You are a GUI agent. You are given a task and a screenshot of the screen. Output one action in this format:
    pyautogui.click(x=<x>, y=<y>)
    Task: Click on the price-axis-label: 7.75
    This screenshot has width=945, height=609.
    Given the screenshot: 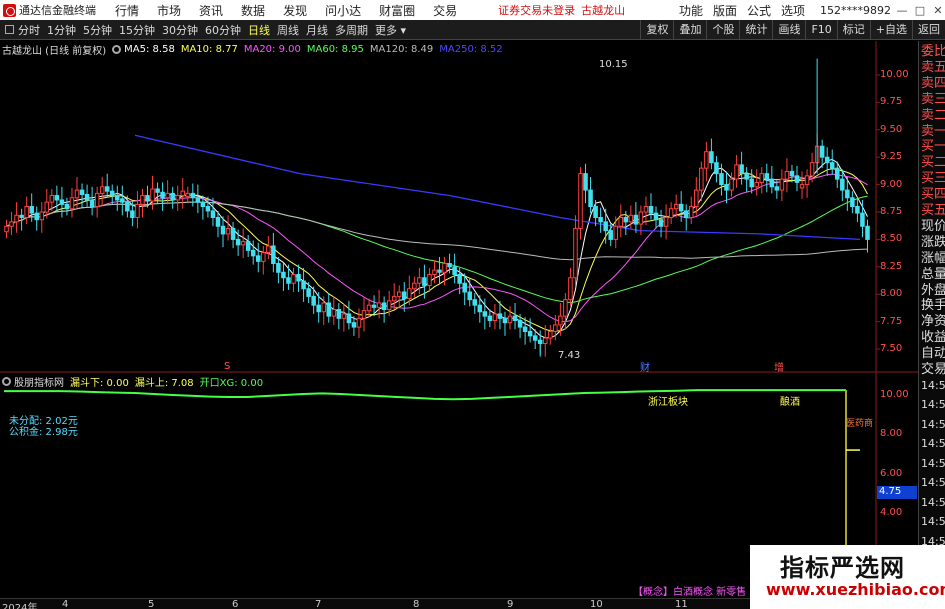 What is the action you would take?
    pyautogui.click(x=891, y=321)
    